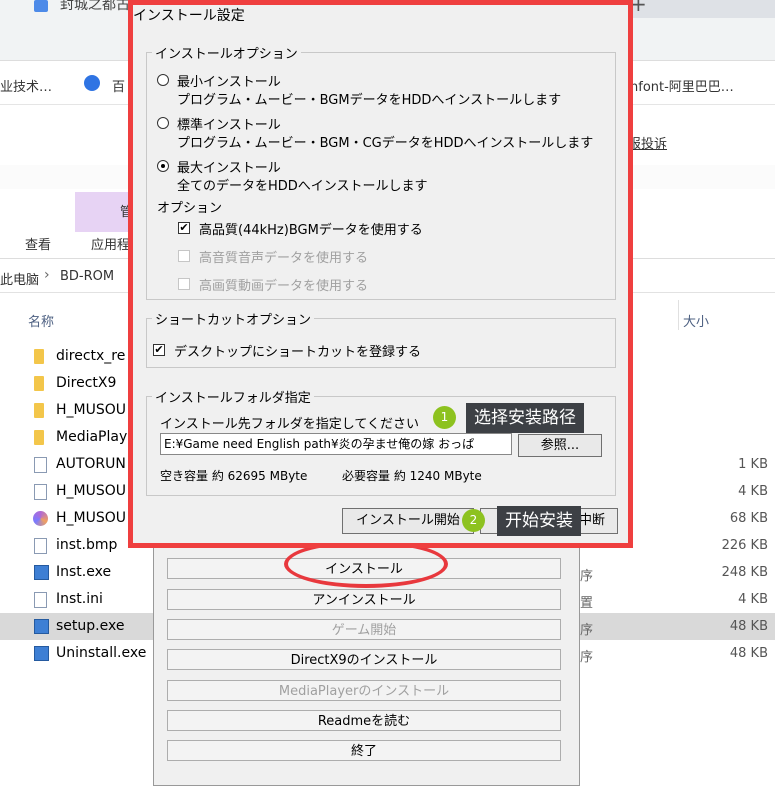  I want to click on file-name: setup.exe, so click(90, 626).